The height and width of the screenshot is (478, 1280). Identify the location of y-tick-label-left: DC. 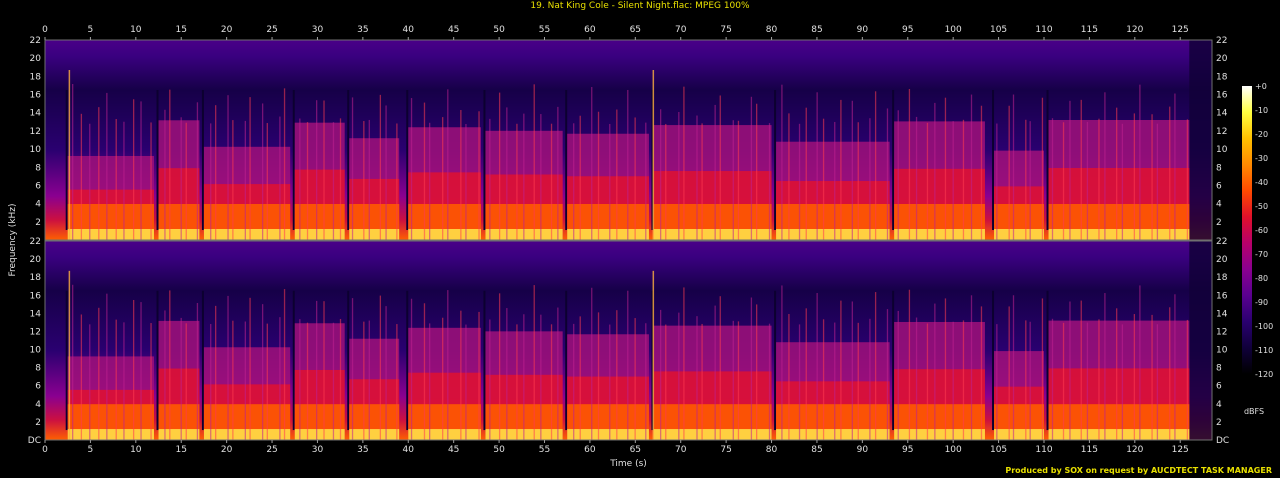
(34, 441).